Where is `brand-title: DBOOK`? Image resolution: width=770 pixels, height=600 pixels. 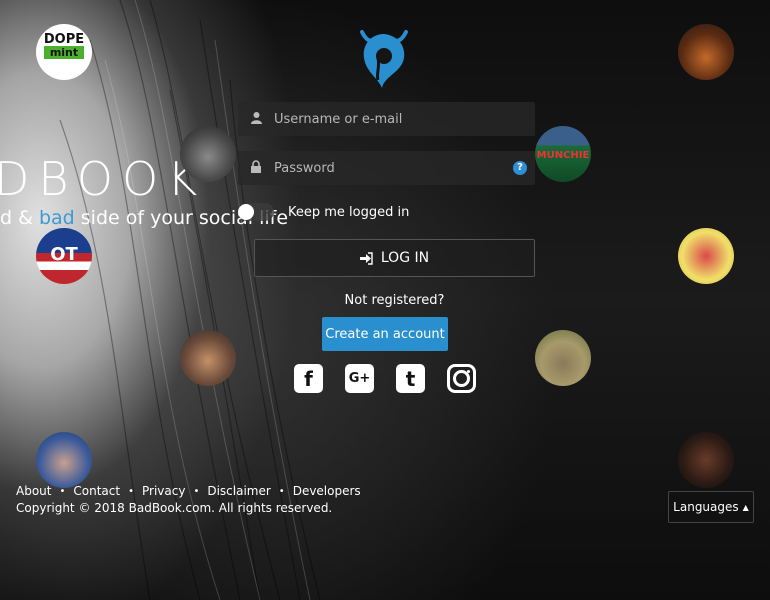 brand-title: DBOOK is located at coordinates (103, 179).